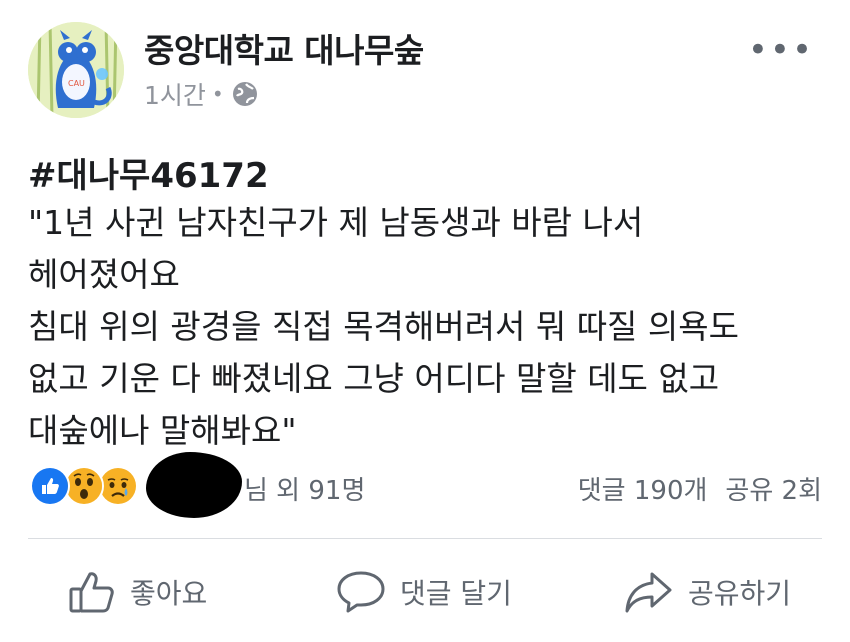  Describe the element at coordinates (175, 94) in the screenshot. I see `post-time: 1시간` at that location.